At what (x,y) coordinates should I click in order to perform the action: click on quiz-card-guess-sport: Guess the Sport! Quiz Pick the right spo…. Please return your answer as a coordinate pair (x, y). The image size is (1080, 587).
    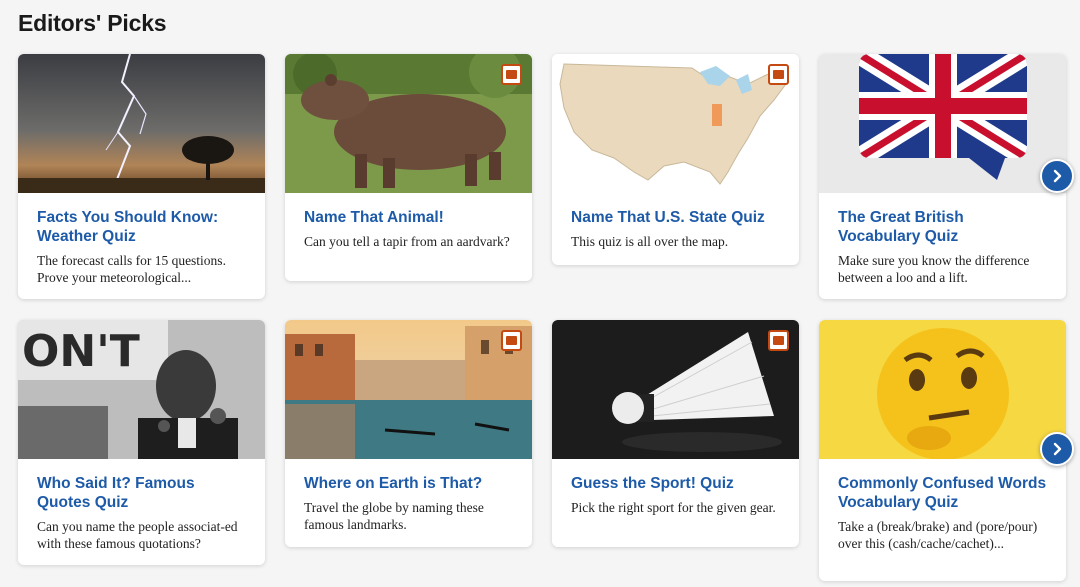
    Looking at the image, I should click on (675, 433).